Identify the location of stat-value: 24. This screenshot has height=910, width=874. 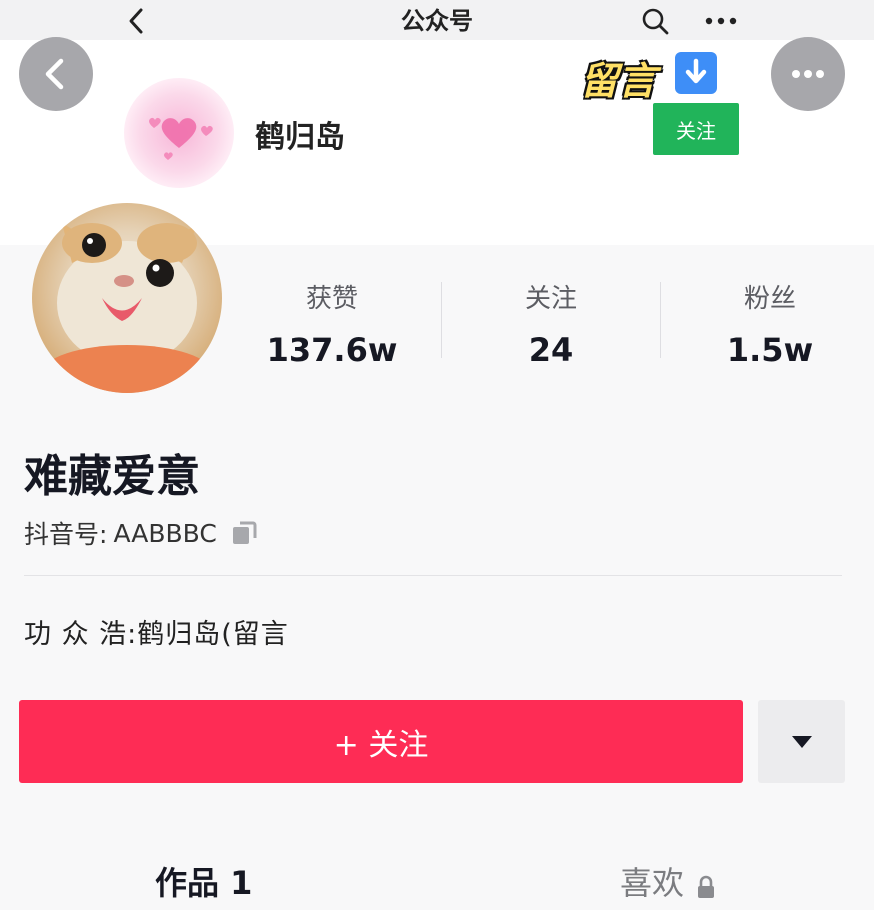
(551, 350).